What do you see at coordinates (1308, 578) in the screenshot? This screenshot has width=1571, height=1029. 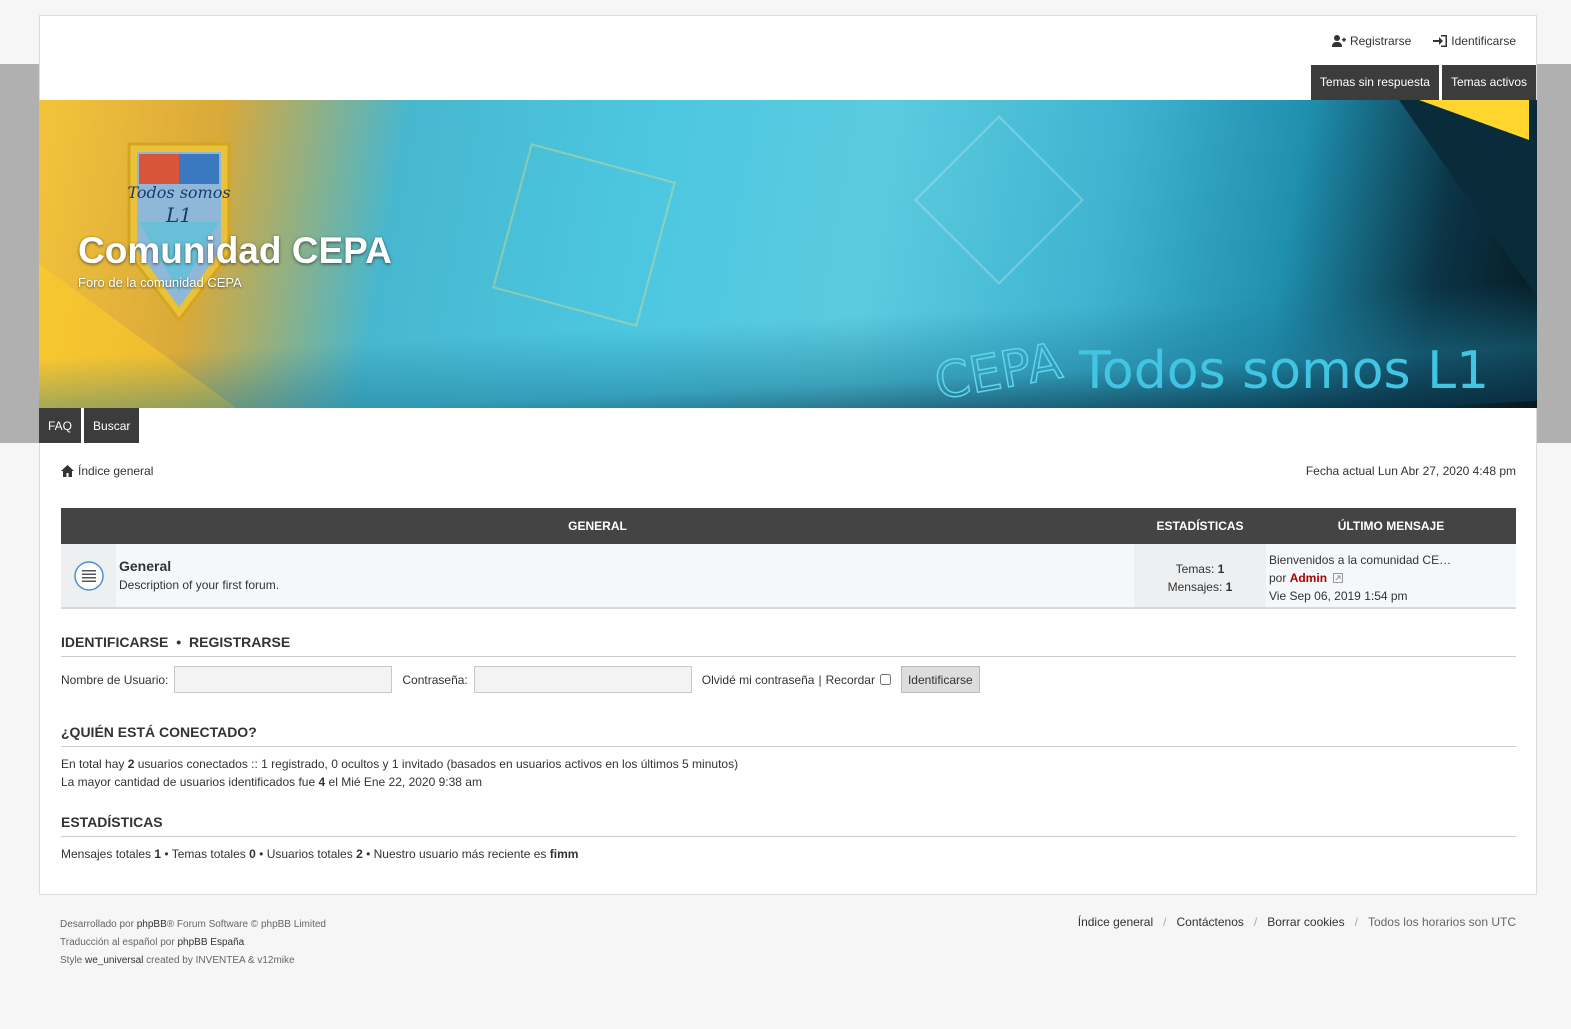 I see `last-post-author-link: Admin` at bounding box center [1308, 578].